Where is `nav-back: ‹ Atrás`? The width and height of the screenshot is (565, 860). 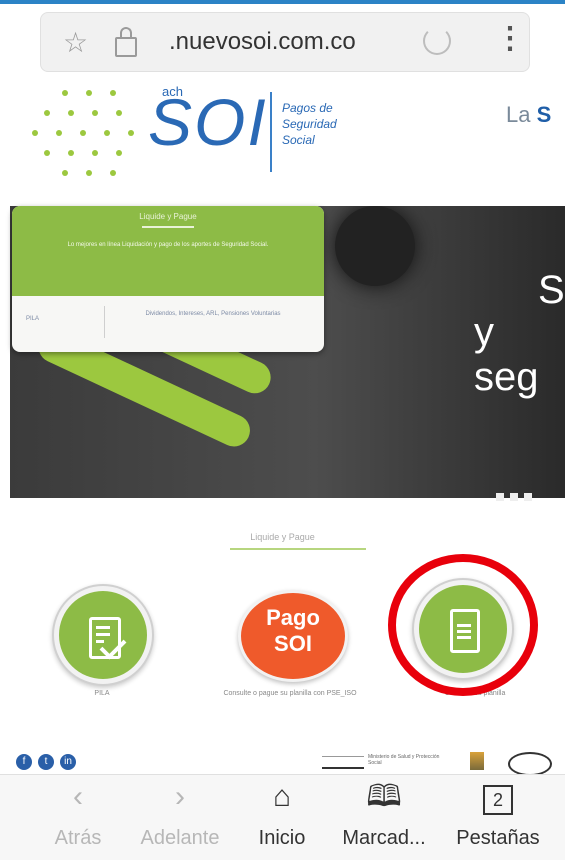 nav-back: ‹ Atrás is located at coordinates (78, 812).